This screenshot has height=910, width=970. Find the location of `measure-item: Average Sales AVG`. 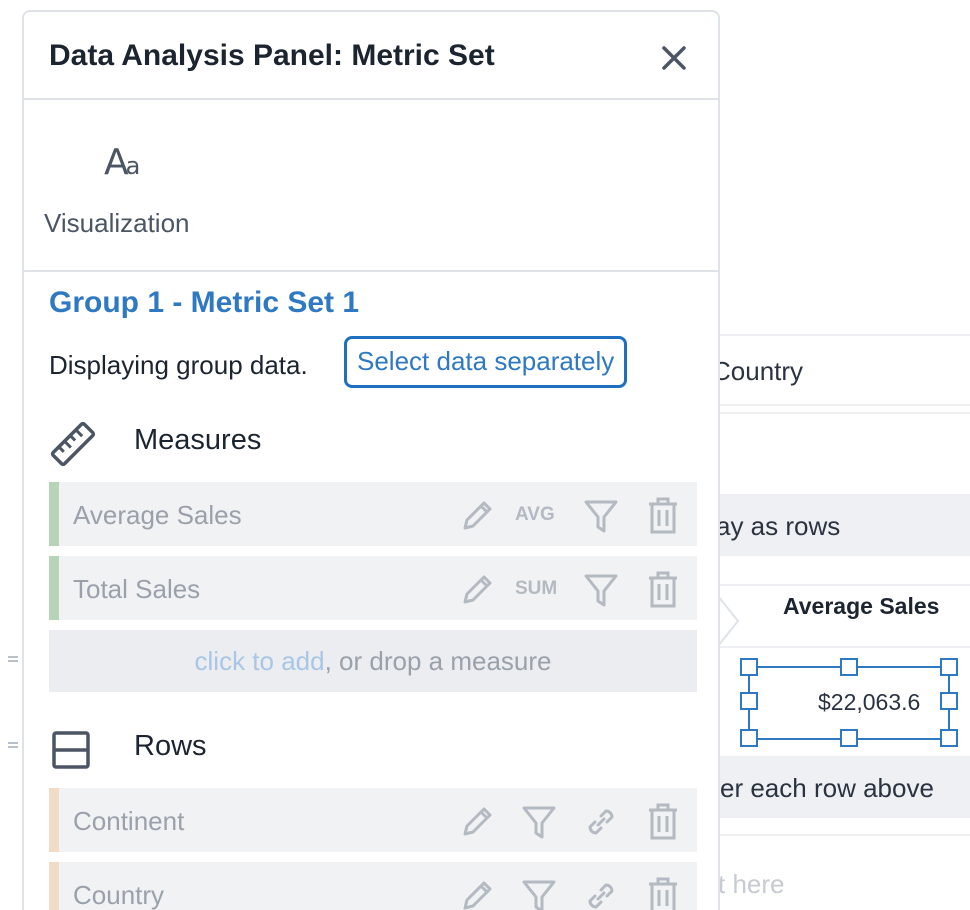

measure-item: Average Sales AVG is located at coordinates (373, 514).